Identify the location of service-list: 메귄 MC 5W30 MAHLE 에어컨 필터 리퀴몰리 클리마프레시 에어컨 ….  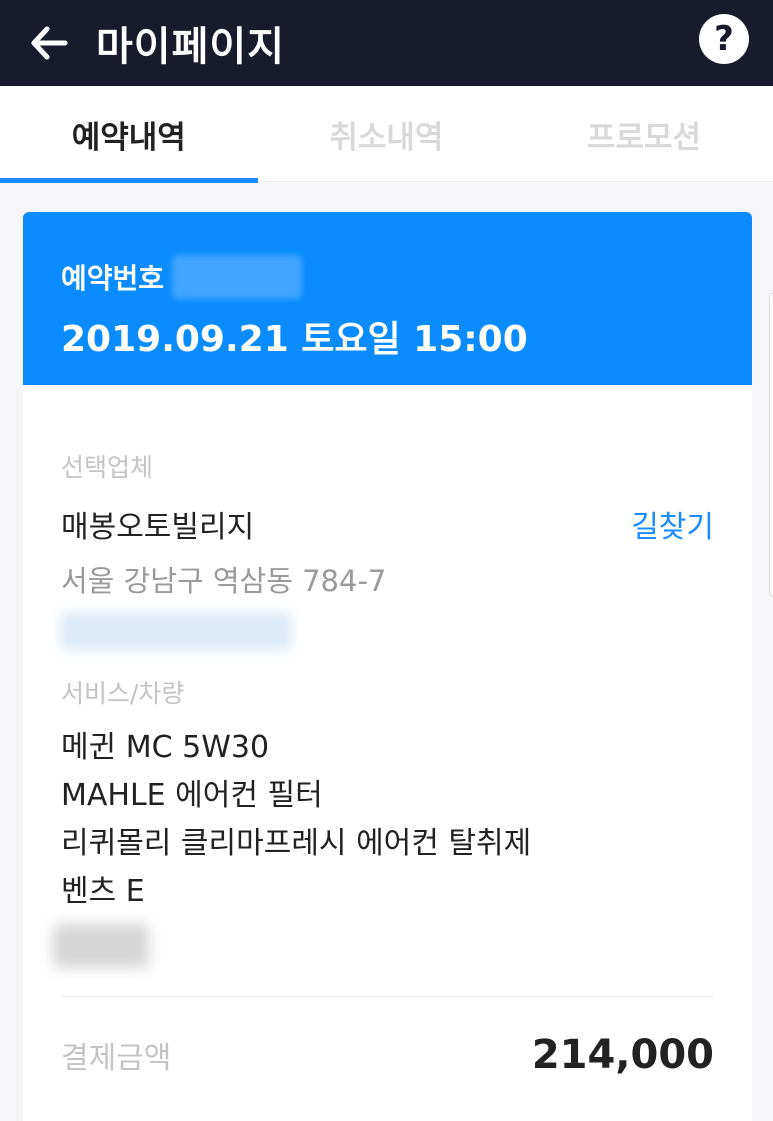
(387, 820).